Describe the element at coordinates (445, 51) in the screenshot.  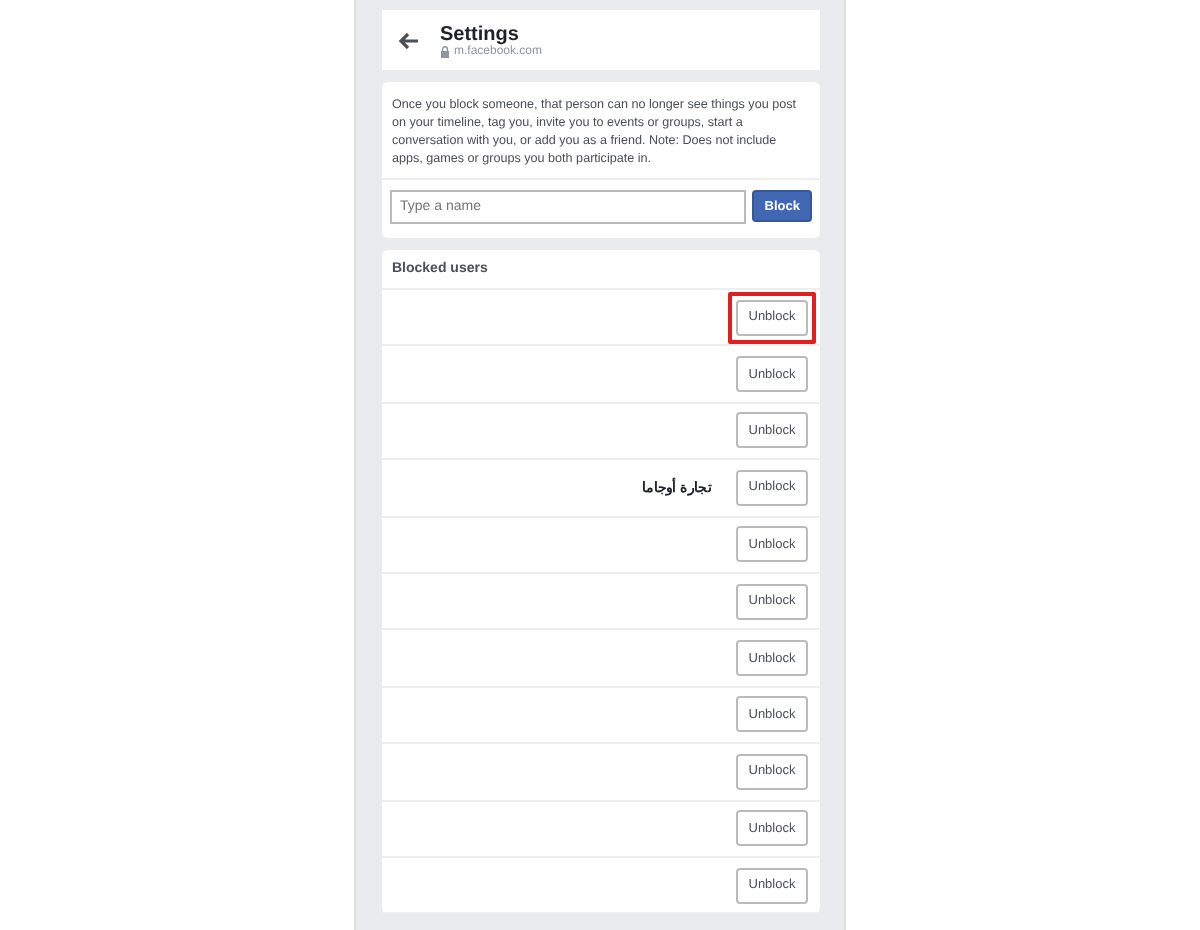
I see `lock-icon` at that location.